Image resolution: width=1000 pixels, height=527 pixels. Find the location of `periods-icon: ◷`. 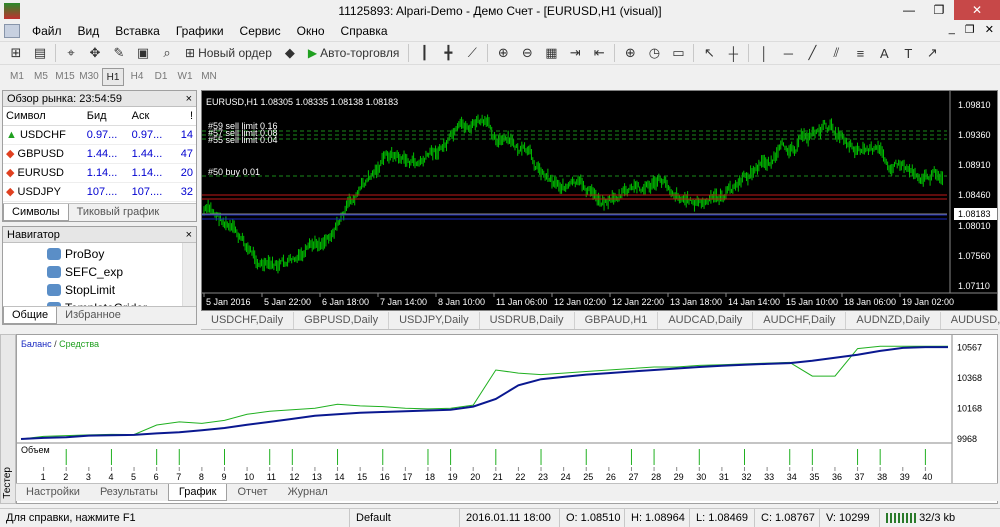

periods-icon: ◷ is located at coordinates (654, 53).